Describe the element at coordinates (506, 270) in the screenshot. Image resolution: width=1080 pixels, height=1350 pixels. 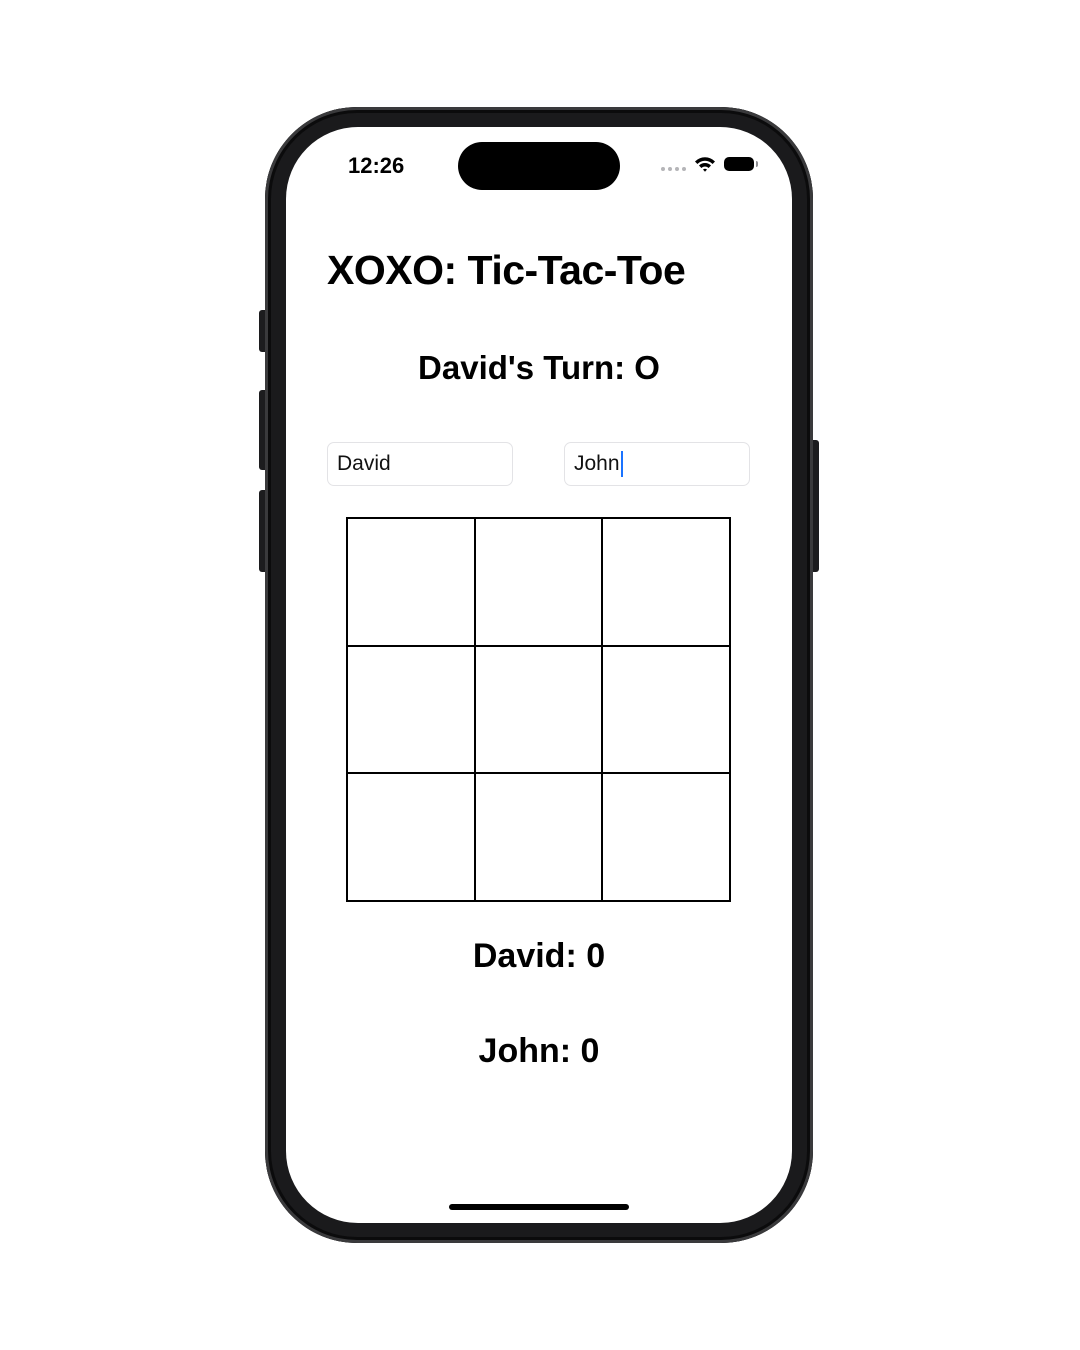
I see `app-title: XOXO: Tic-Tac-Toe` at that location.